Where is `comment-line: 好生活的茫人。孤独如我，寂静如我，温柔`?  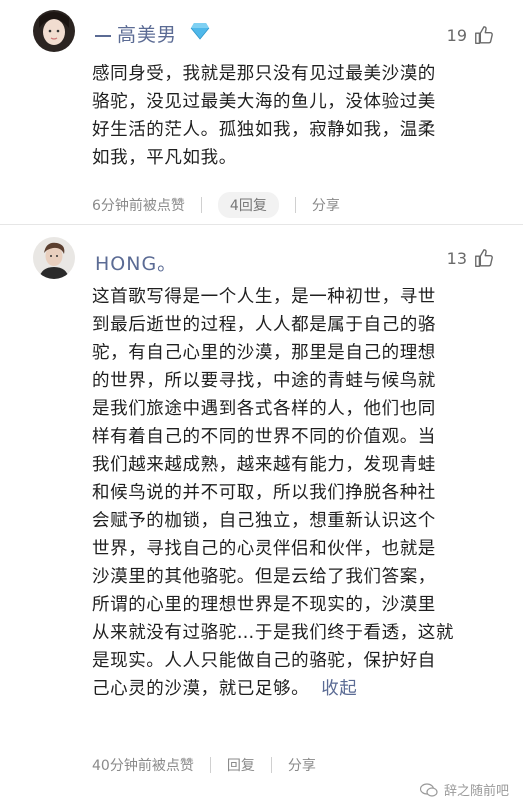
comment-line: 好生活的茫人。孤独如我，寂静如我，温柔 is located at coordinates (264, 130).